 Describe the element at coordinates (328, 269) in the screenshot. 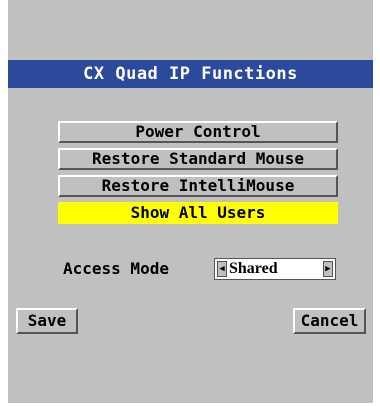

I see `right-arrow-icon: ▶` at that location.